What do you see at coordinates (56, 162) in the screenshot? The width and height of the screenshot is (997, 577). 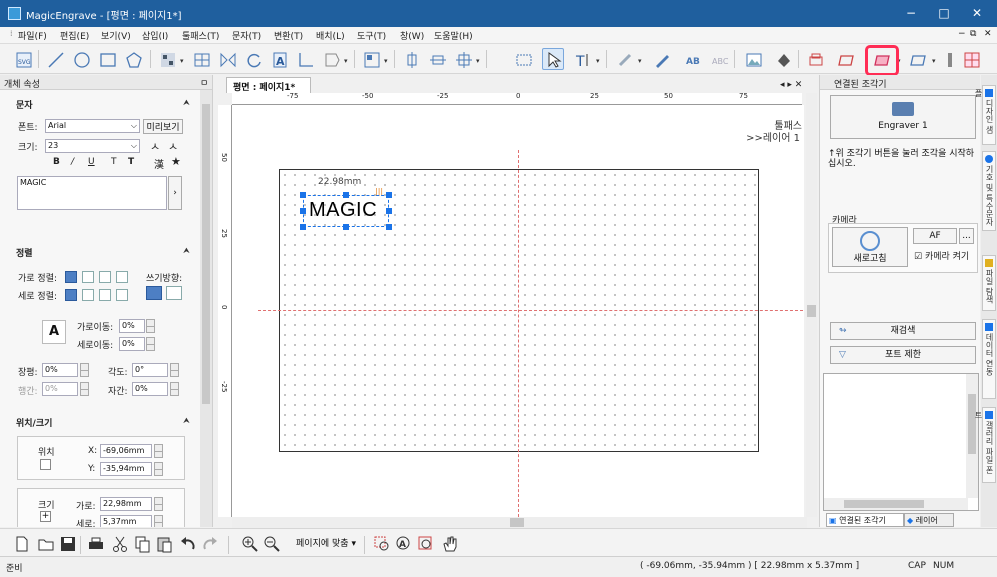 I see `bold-button: B` at bounding box center [56, 162].